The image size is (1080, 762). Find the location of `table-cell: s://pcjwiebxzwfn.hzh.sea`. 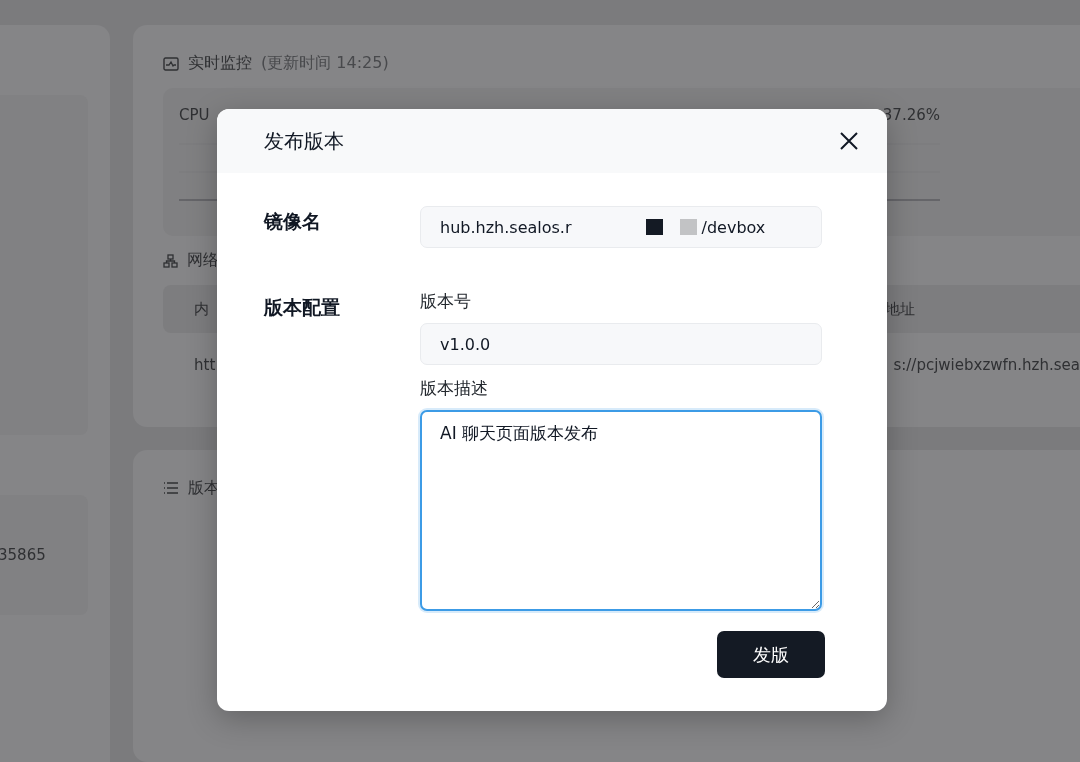

table-cell: s://pcjwiebxzwfn.hzh.sea is located at coordinates (986, 365).